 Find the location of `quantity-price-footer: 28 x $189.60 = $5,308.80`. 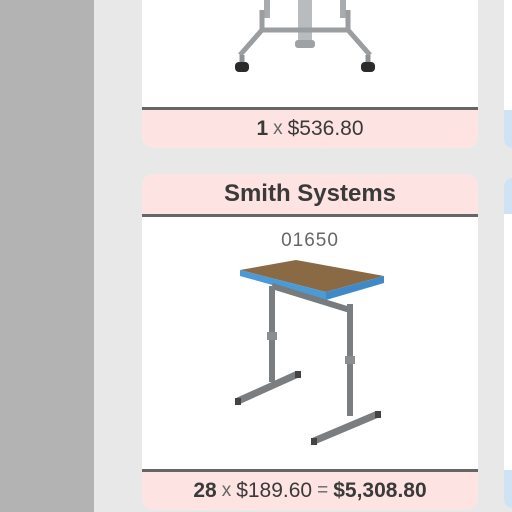

quantity-price-footer: 28 x $189.60 = $5,308.80 is located at coordinates (310, 489).